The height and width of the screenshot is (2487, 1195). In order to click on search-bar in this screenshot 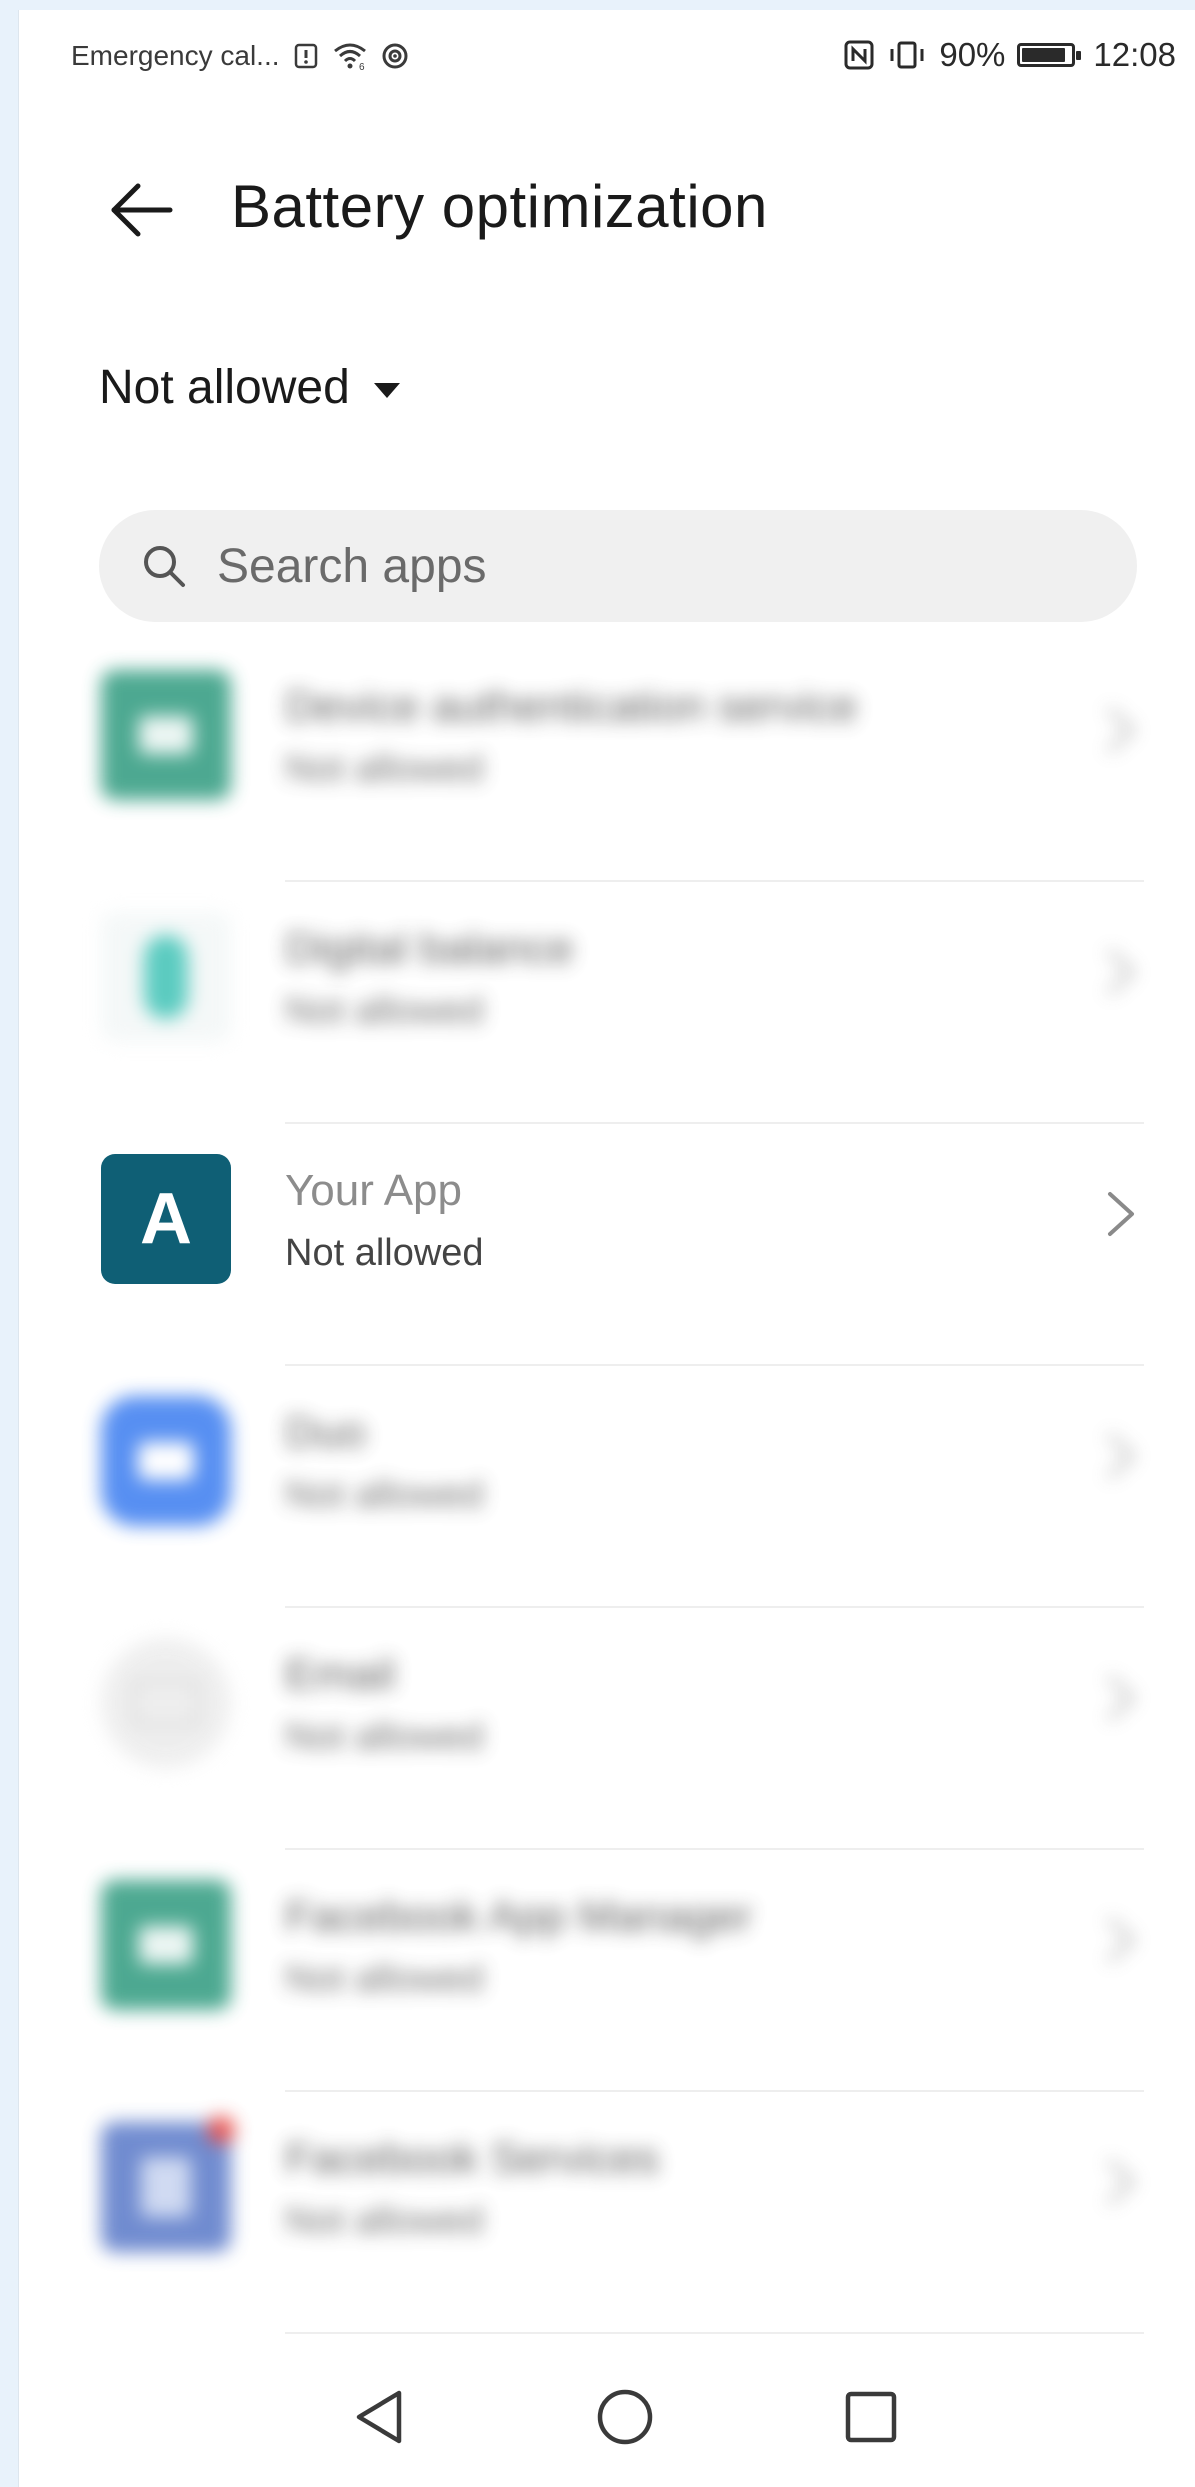, I will do `click(618, 566)`.